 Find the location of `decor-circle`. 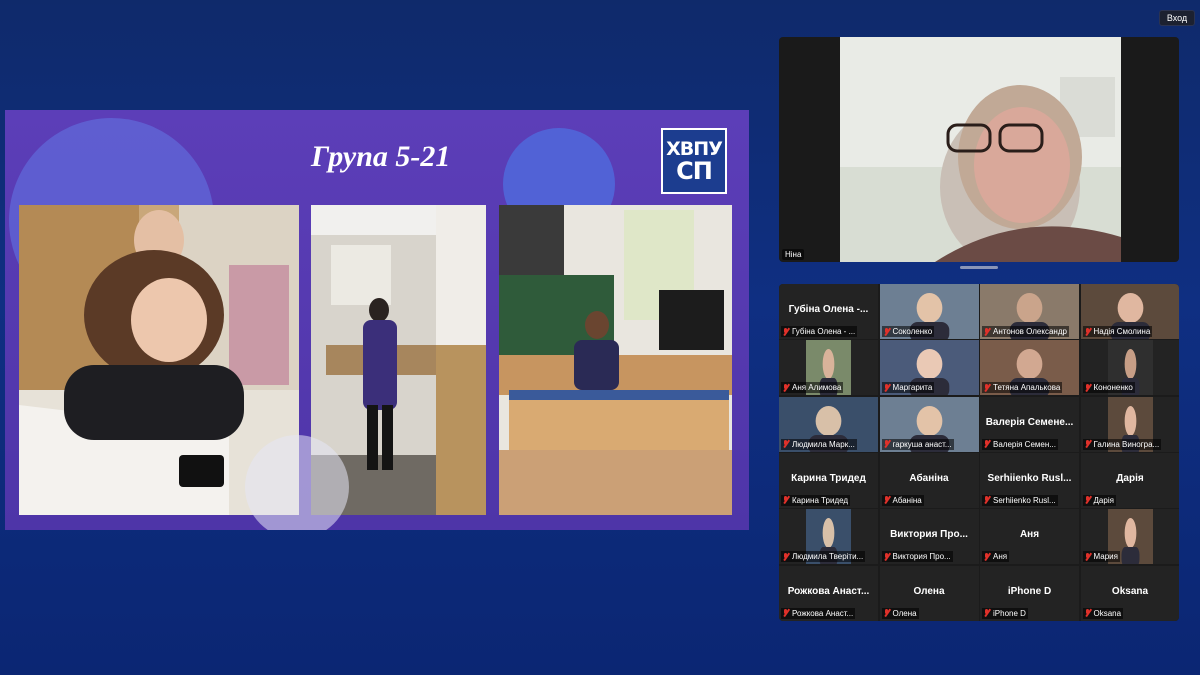

decor-circle is located at coordinates (297, 482).